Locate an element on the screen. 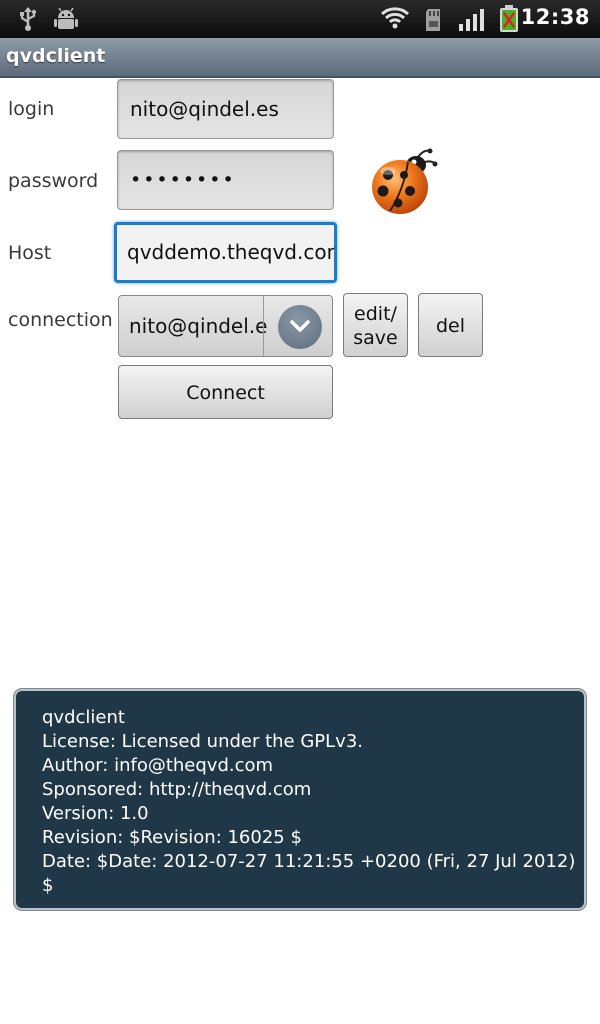 The height and width of the screenshot is (1024, 600). sd-card-icon is located at coordinates (433, 22).